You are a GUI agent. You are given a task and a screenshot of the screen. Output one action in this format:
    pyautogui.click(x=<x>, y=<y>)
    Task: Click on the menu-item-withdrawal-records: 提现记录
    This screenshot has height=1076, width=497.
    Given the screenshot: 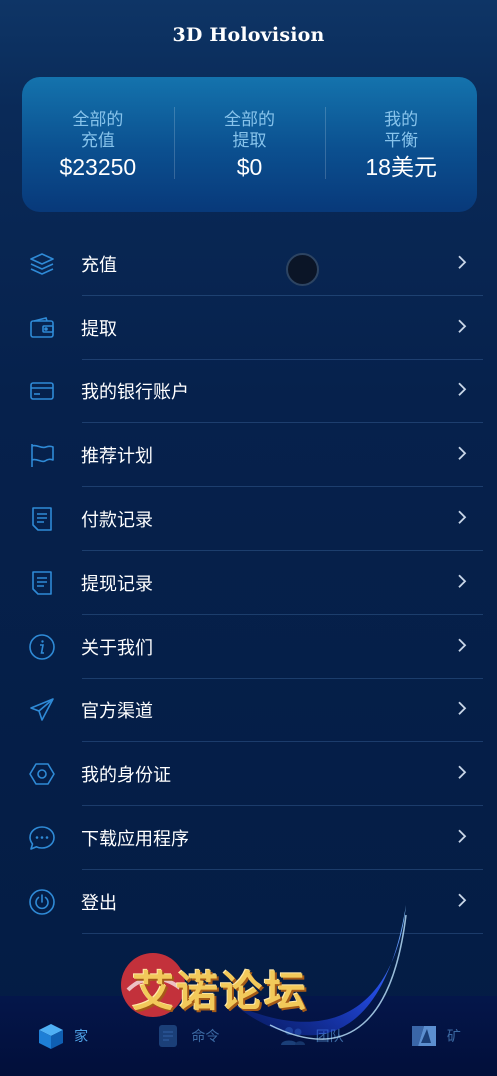 What is the action you would take?
    pyautogui.click(x=248, y=583)
    